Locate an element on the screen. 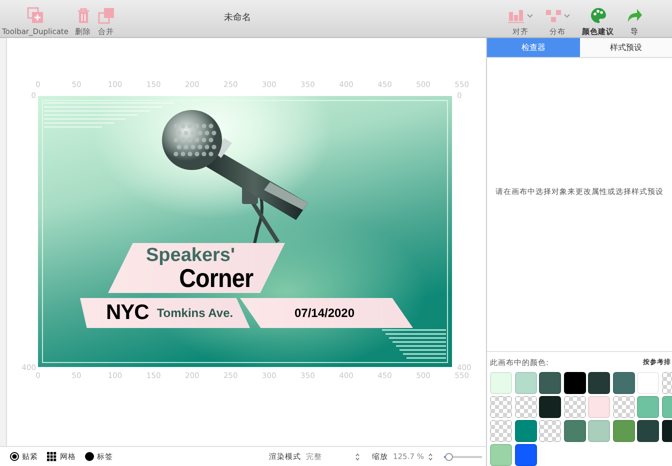  panel-tab: 检查器 is located at coordinates (533, 48).